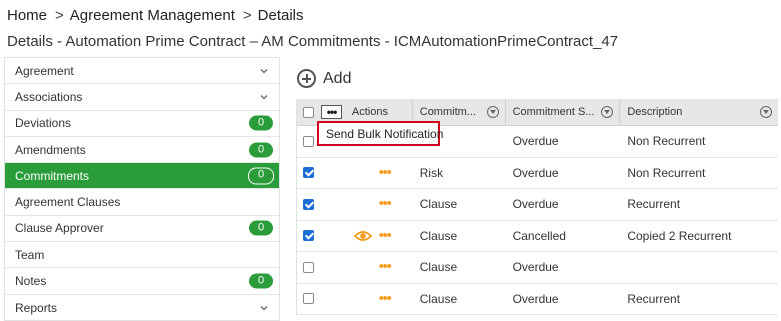  Describe the element at coordinates (369, 112) in the screenshot. I see `header-actions-label: Actions` at that location.